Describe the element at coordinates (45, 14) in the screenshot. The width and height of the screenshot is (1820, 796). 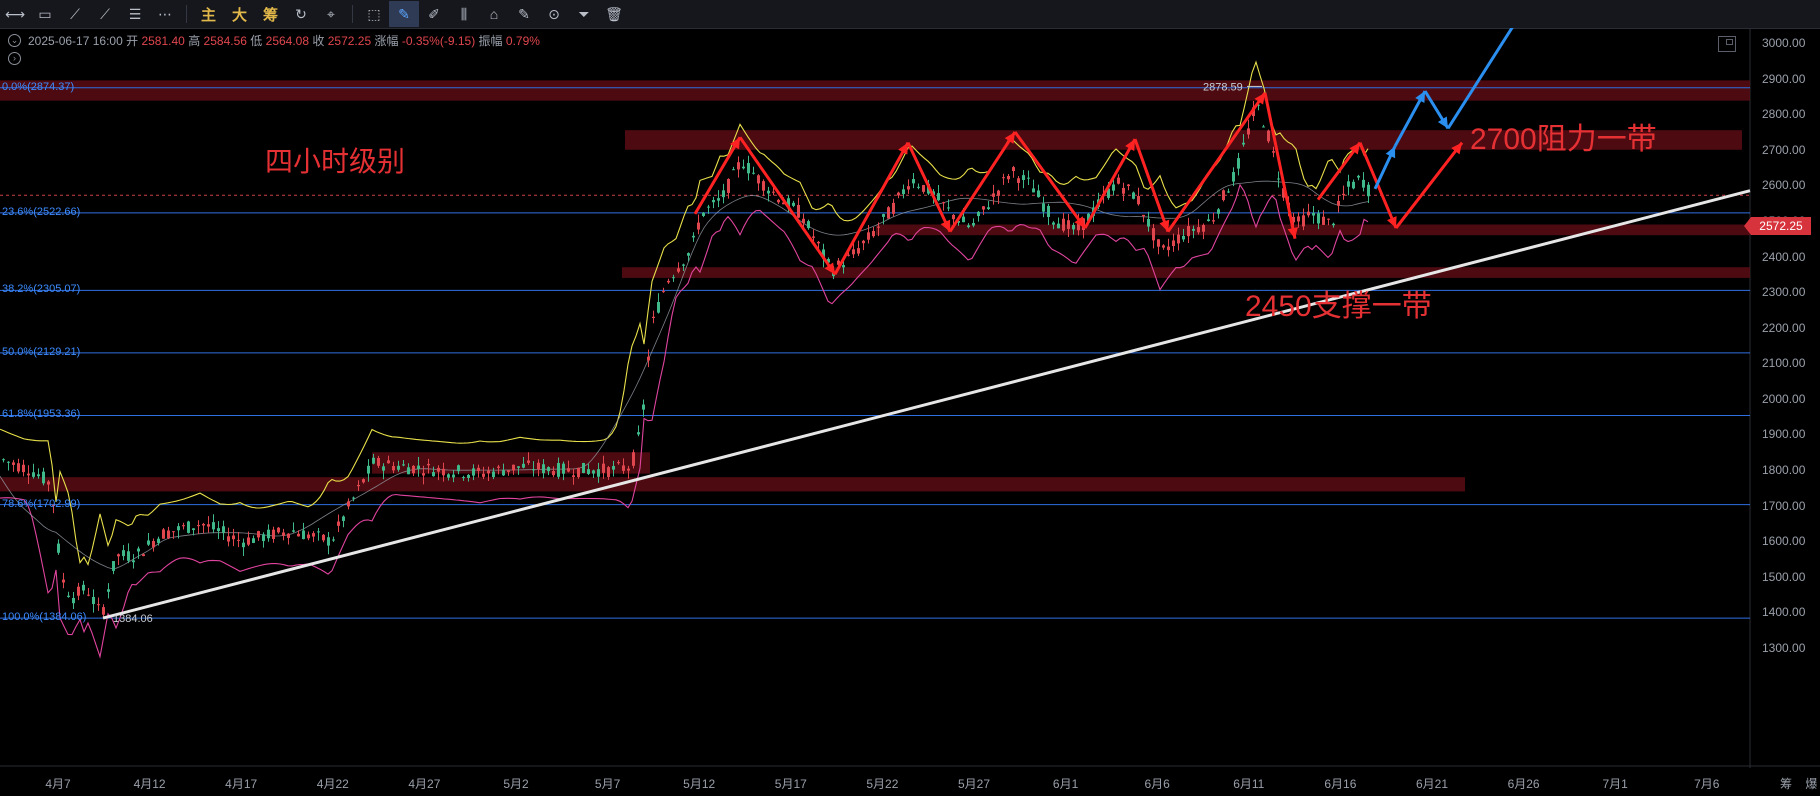
I see `rectangle-icon: ▭` at that location.